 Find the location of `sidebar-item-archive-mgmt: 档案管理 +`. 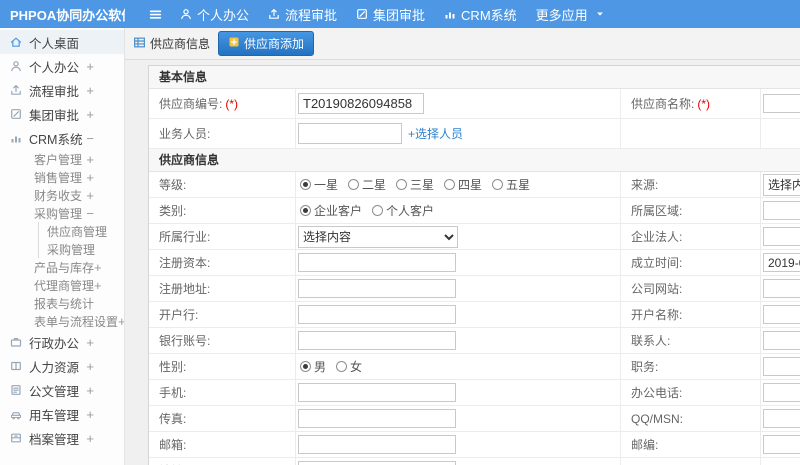

sidebar-item-archive-mgmt: 档案管理 + is located at coordinates (62, 438).